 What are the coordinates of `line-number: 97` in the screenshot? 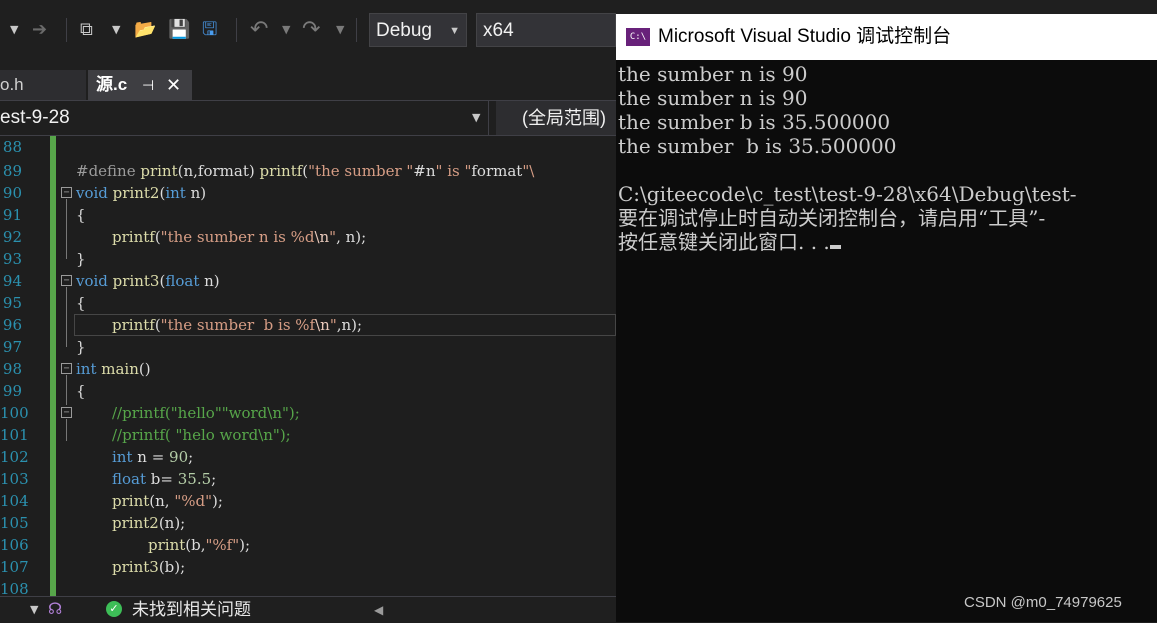 It's located at (12, 347).